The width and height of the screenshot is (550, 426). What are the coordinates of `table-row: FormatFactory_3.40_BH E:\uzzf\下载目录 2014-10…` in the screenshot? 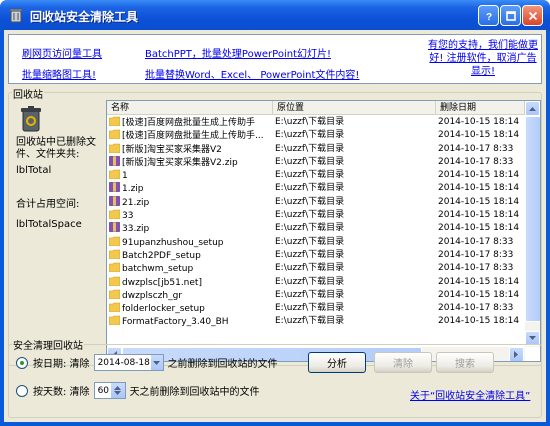 It's located at (316, 321).